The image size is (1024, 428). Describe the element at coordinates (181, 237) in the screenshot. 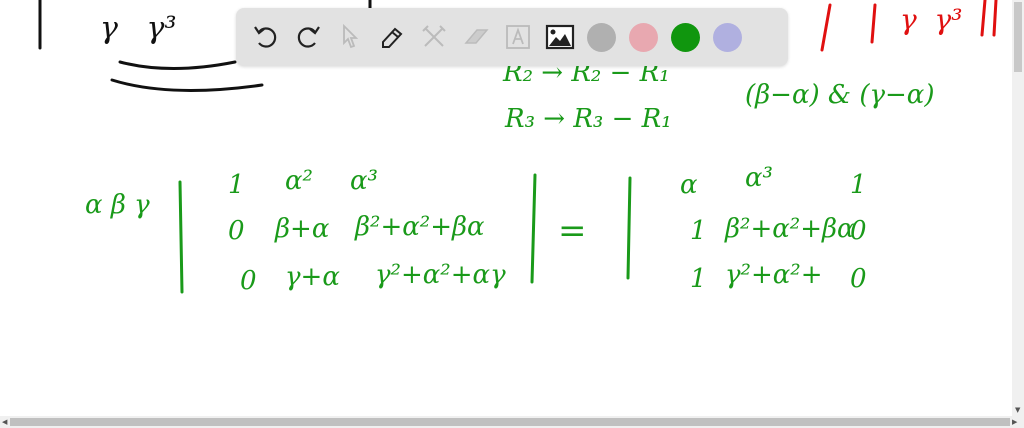

I see `matrix1-bar-left` at that location.